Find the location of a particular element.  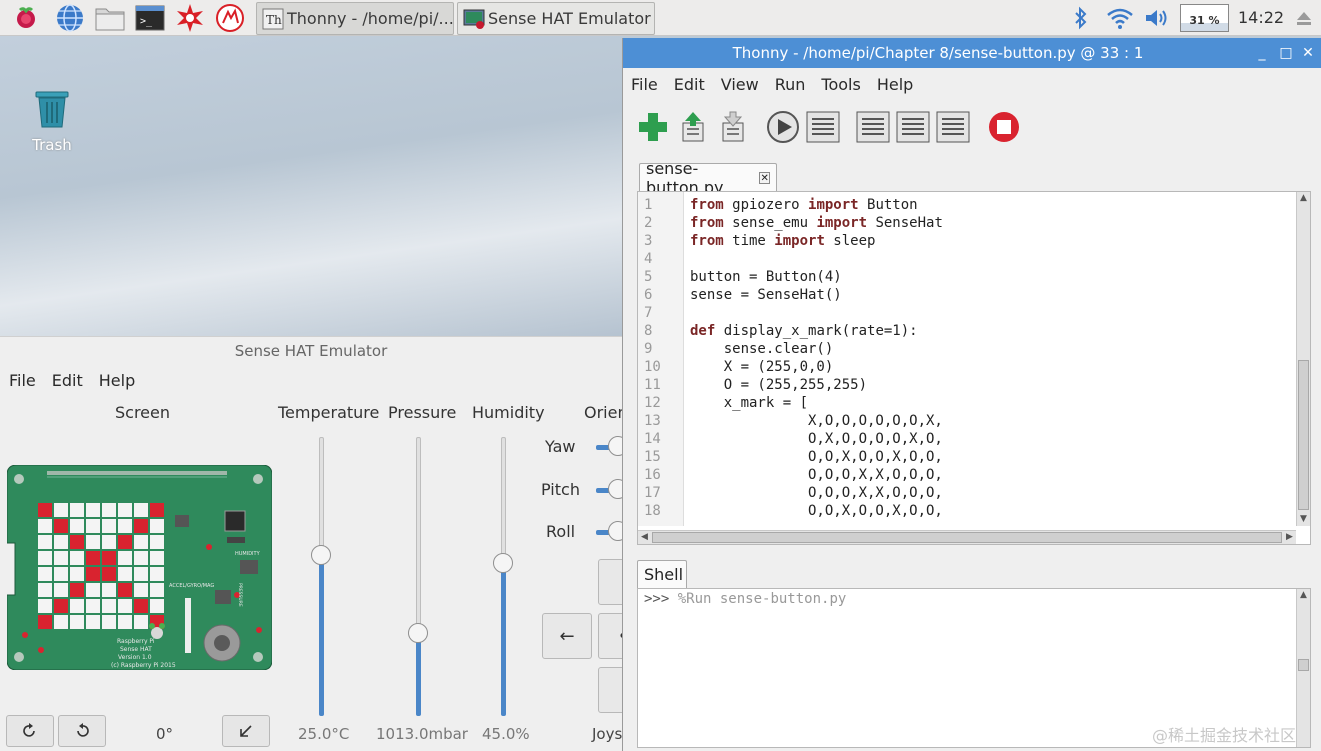

roll-slider-knob is located at coordinates (615, 531).